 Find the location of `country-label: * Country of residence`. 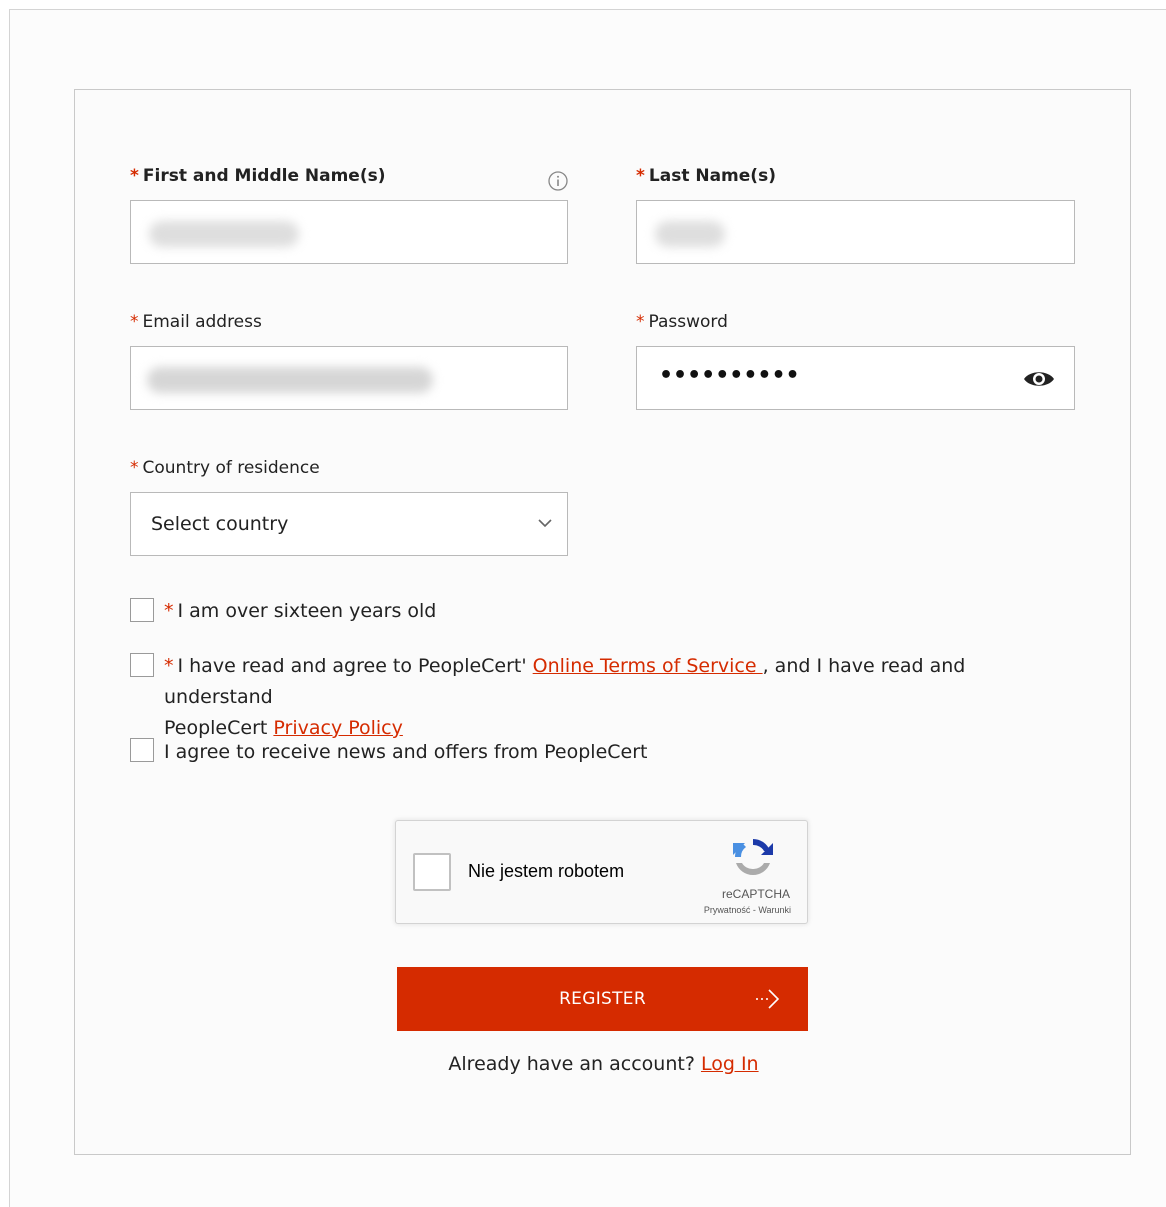

country-label: * Country of residence is located at coordinates (225, 468).